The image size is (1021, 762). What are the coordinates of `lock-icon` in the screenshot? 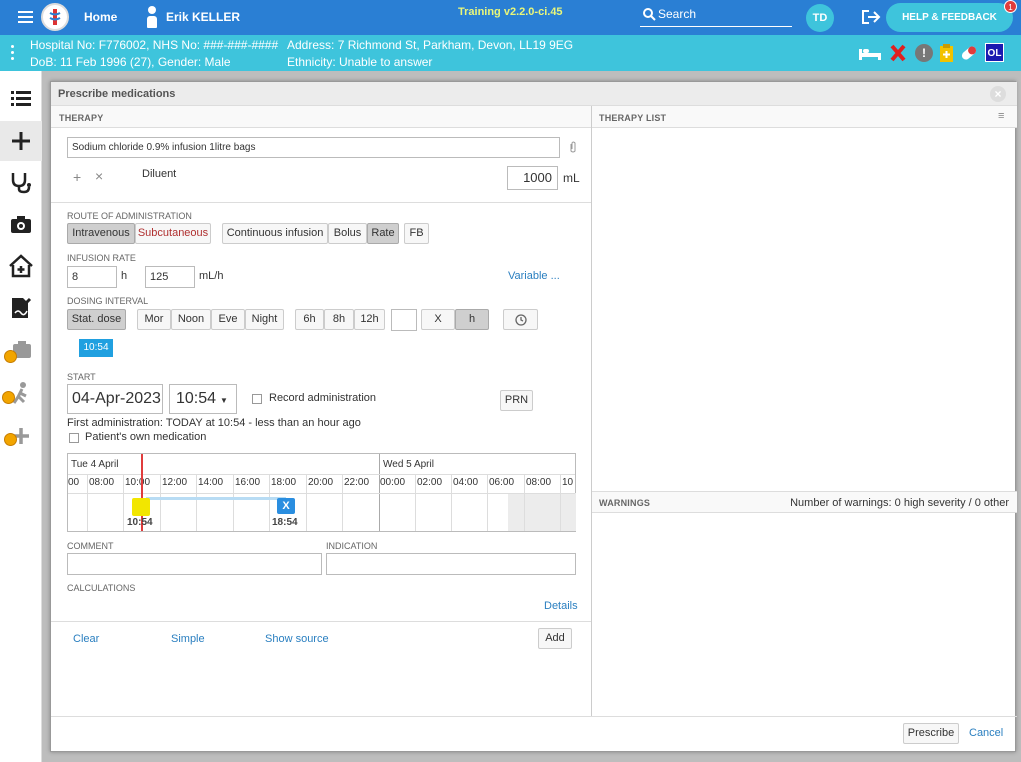 It's located at (10, 356).